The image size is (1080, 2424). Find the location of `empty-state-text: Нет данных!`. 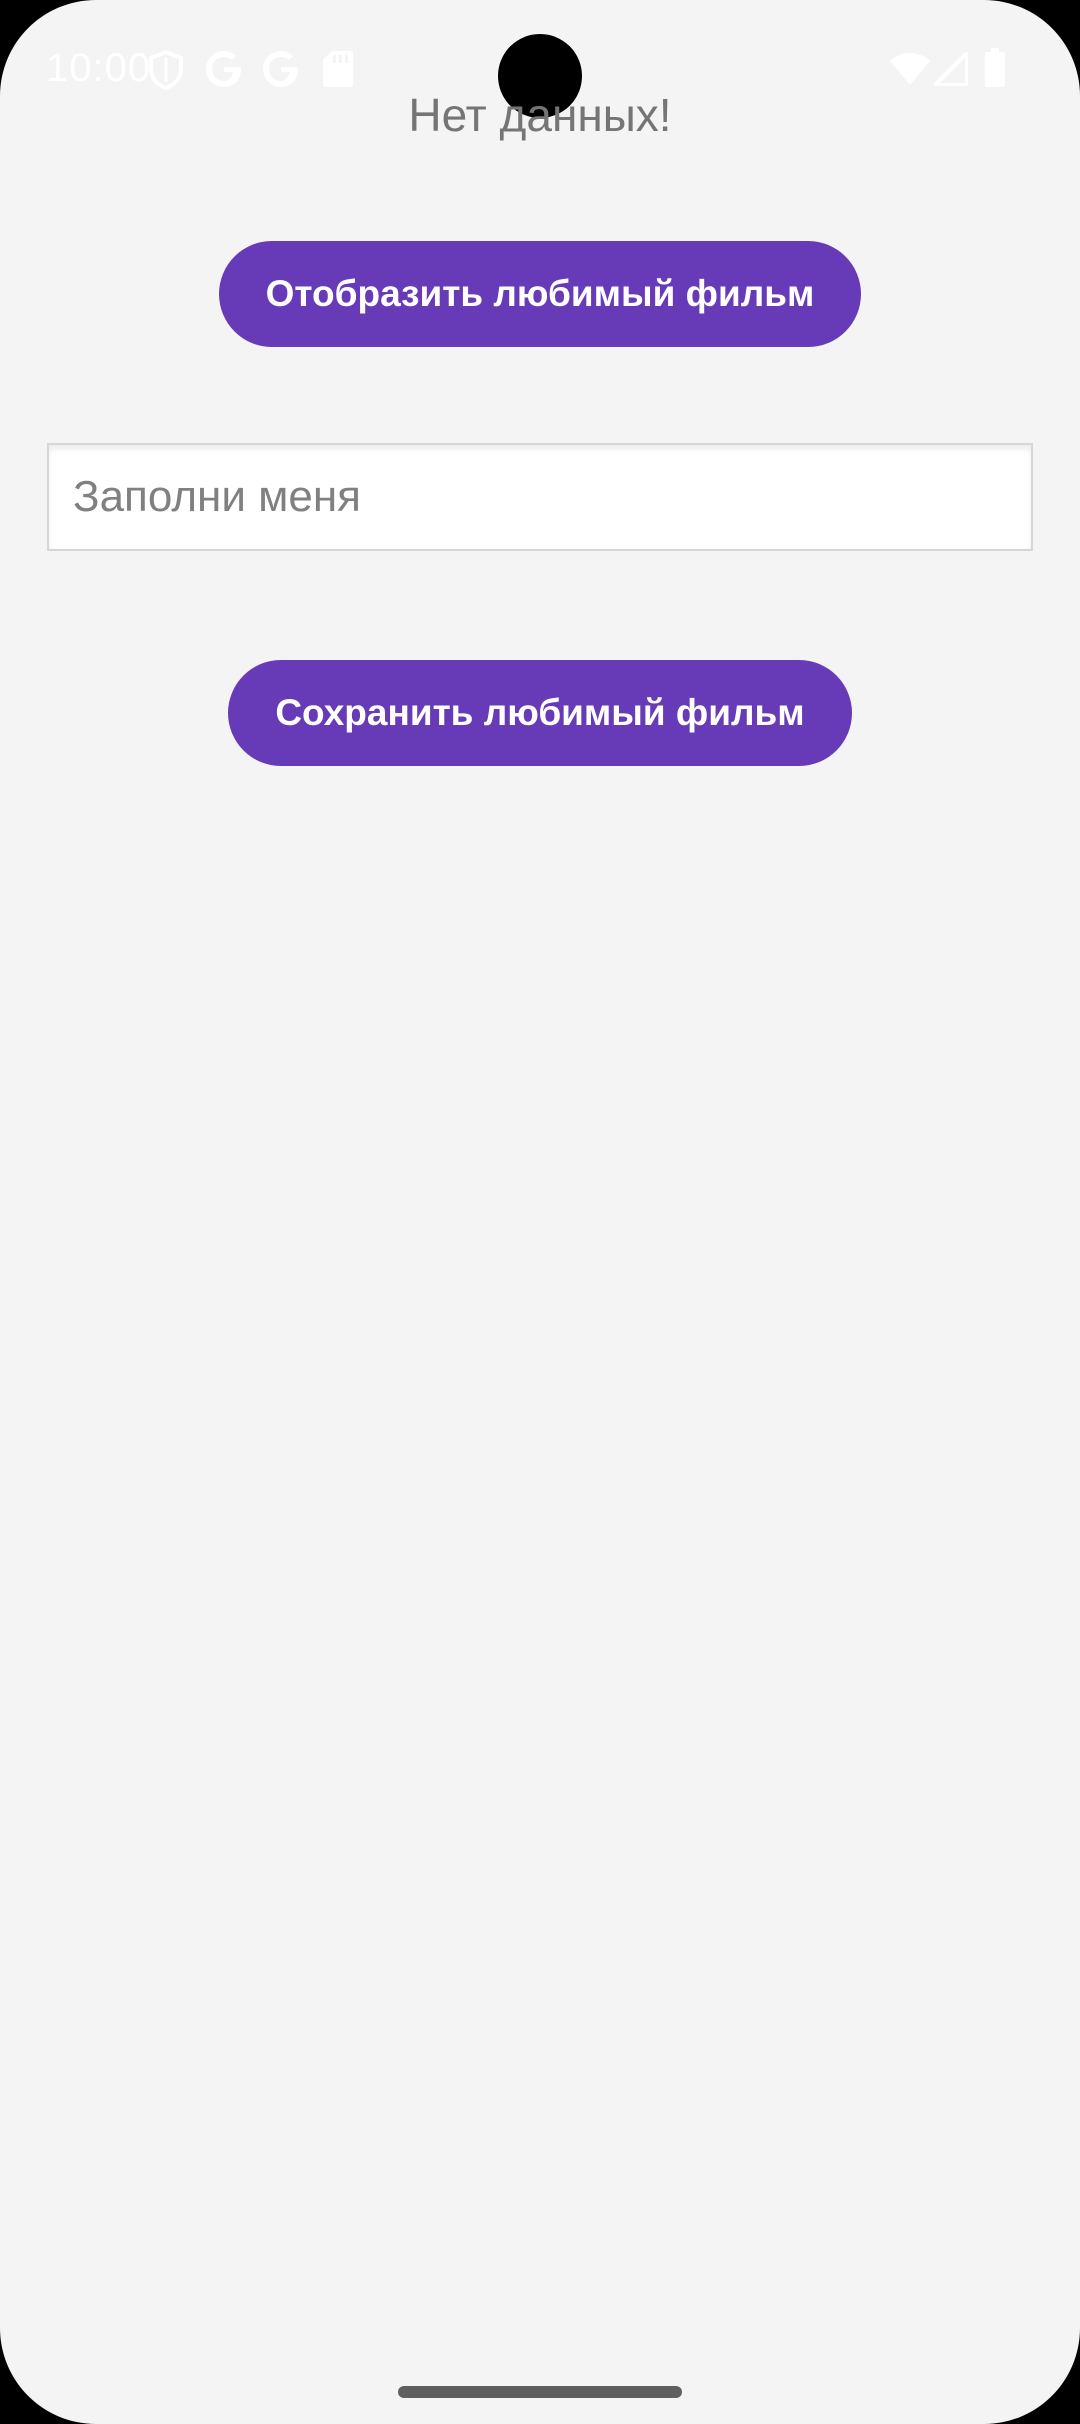

empty-state-text: Нет данных! is located at coordinates (540, 115).